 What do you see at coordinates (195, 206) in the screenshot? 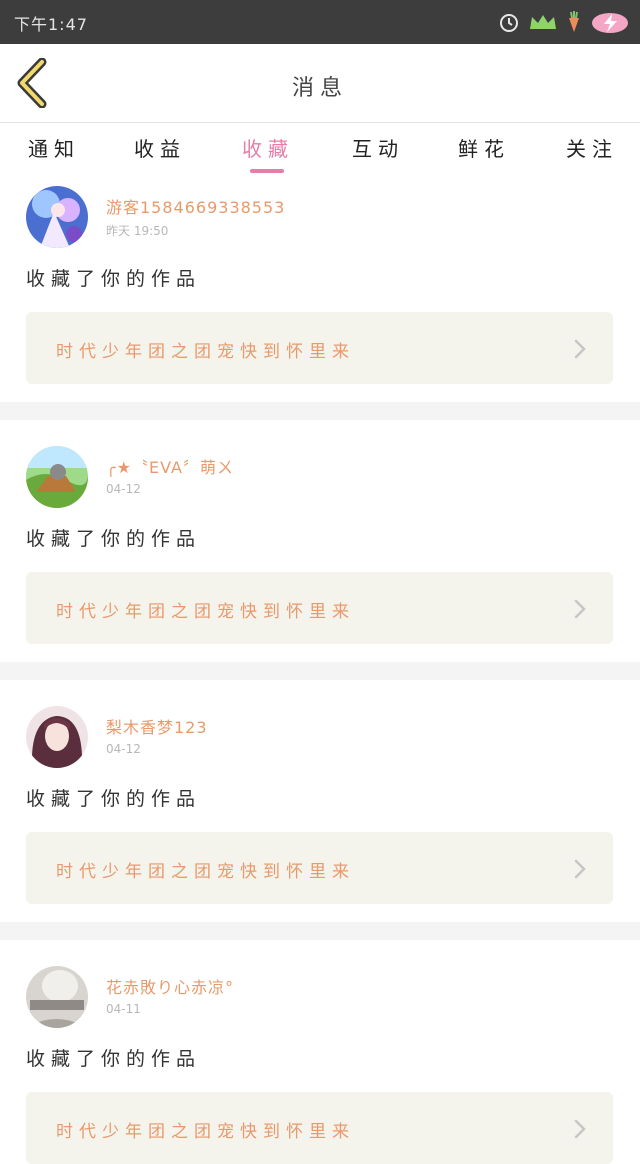
I see `username: 游客1584669338553` at bounding box center [195, 206].